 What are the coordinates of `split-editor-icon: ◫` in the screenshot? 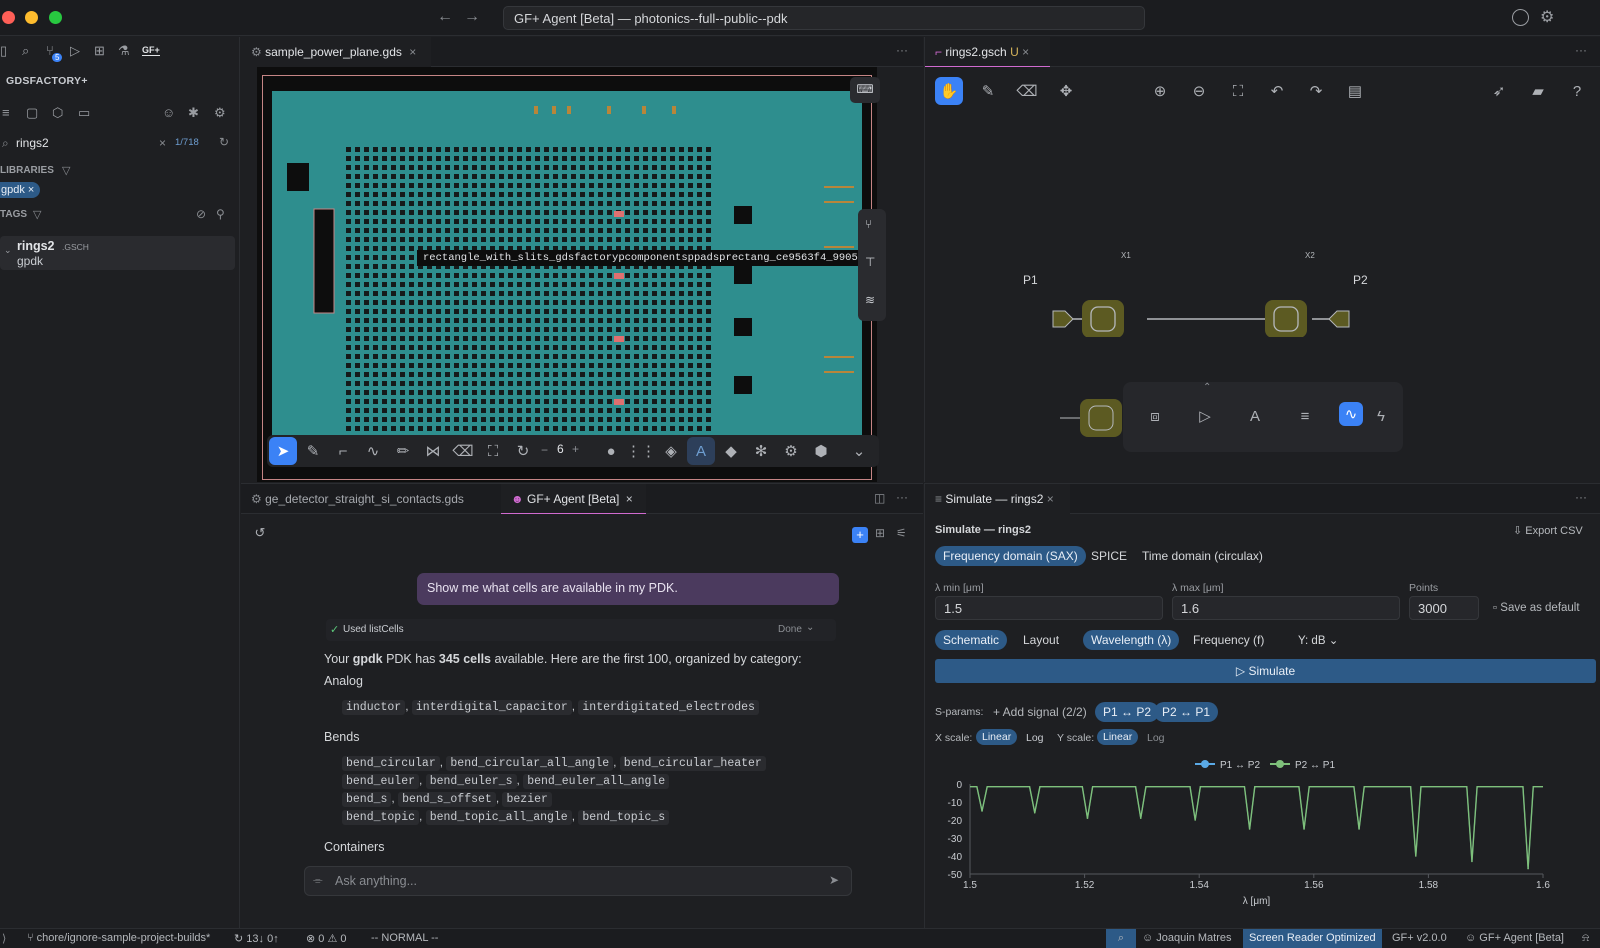 It's located at (879, 498).